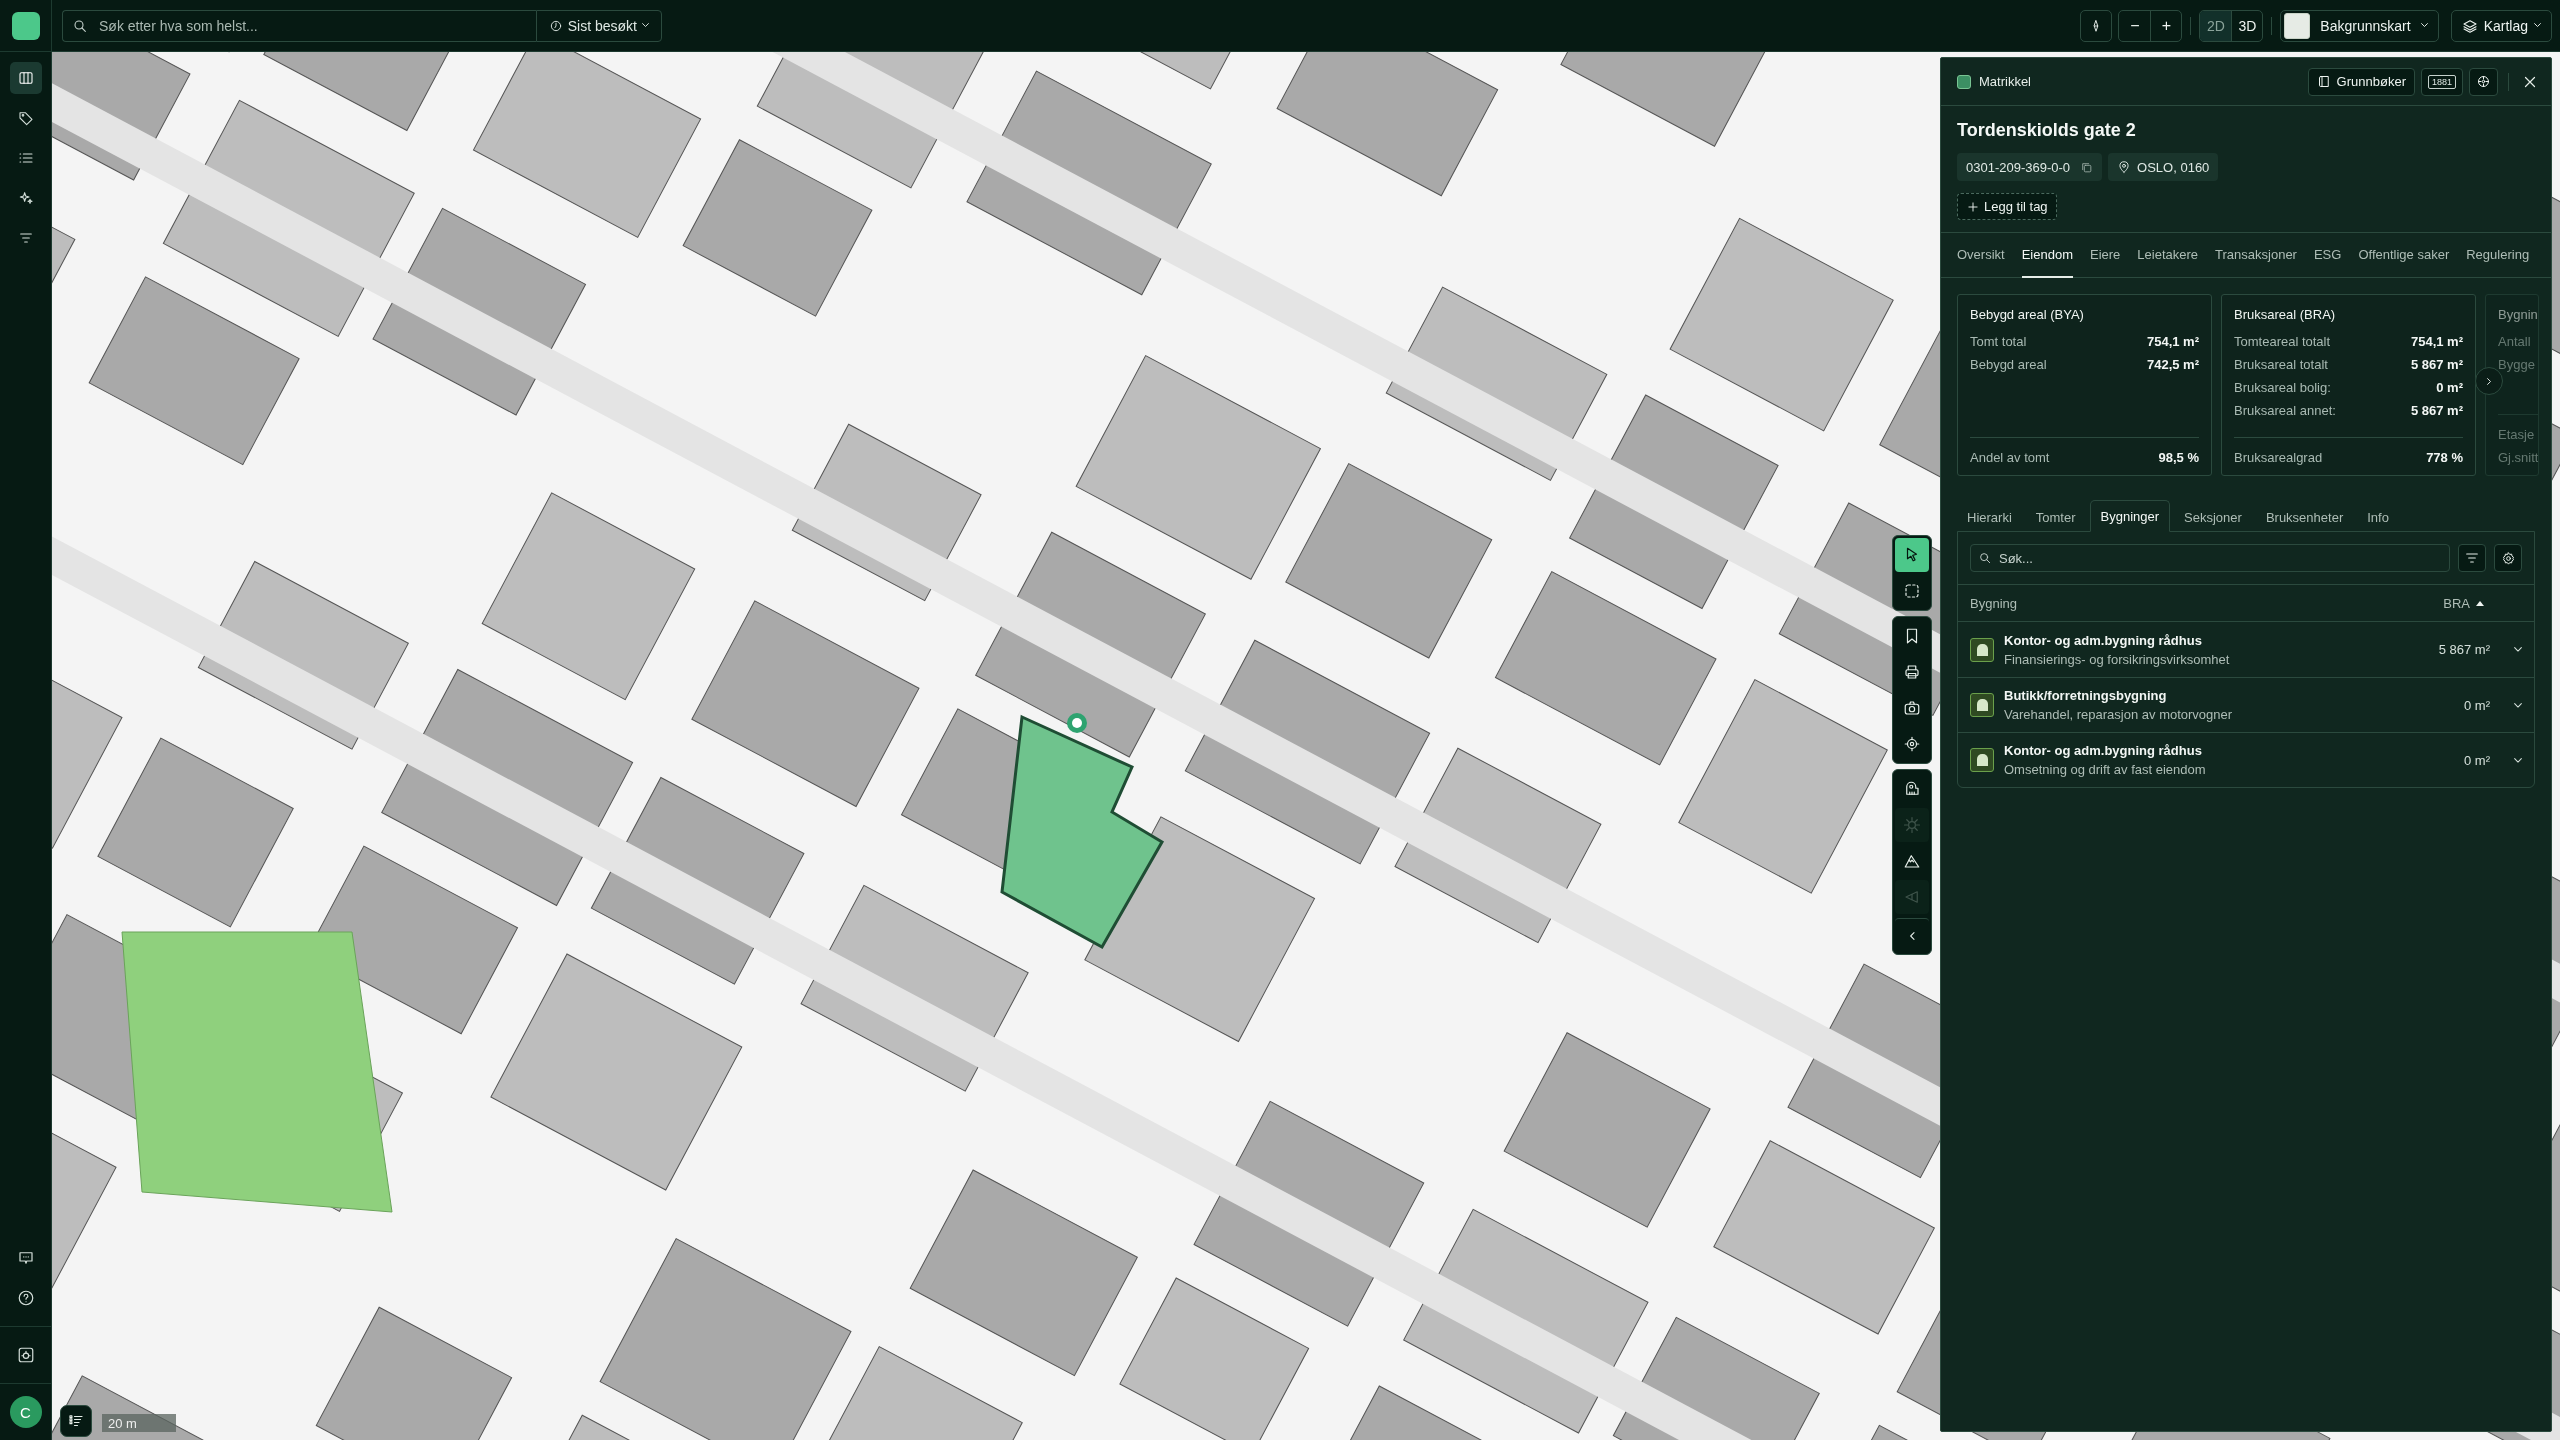 The height and width of the screenshot is (1440, 2560). What do you see at coordinates (1989, 517) in the screenshot?
I see `section-tab: Hierarki` at bounding box center [1989, 517].